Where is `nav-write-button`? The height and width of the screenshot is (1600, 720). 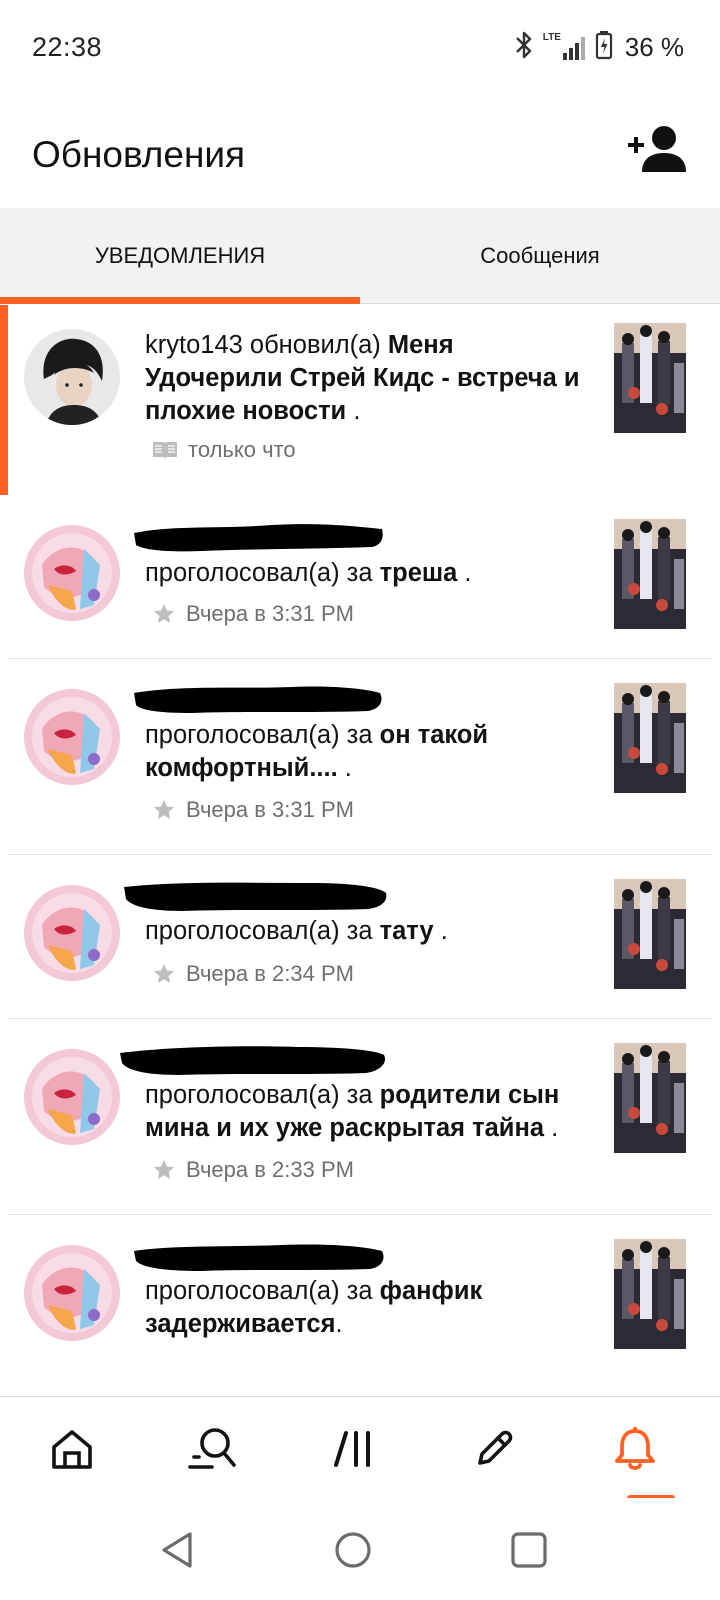
nav-write-button is located at coordinates (494, 1449).